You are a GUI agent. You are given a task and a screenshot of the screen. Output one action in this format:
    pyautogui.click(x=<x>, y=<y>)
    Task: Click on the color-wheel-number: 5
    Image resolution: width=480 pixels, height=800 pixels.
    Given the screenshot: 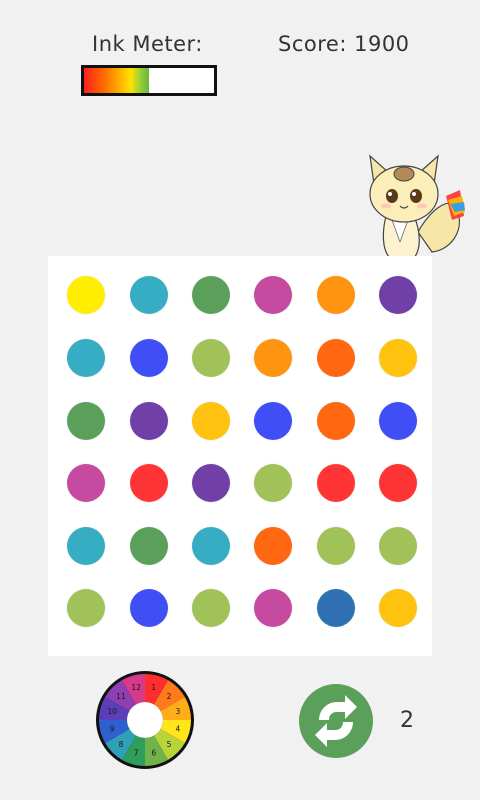 What is the action you would take?
    pyautogui.click(x=169, y=744)
    